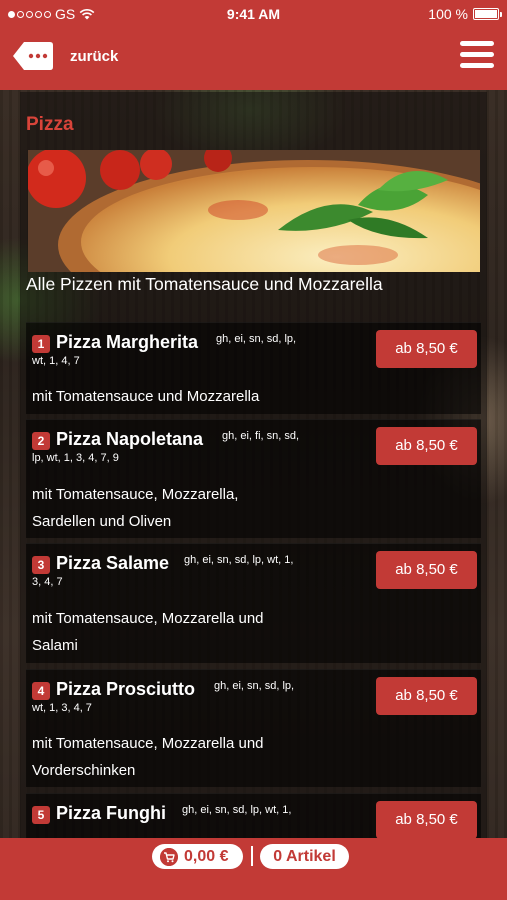 This screenshot has height=900, width=507. What do you see at coordinates (84, 770) in the screenshot?
I see `item-description-cont: Vorderschinken` at bounding box center [84, 770].